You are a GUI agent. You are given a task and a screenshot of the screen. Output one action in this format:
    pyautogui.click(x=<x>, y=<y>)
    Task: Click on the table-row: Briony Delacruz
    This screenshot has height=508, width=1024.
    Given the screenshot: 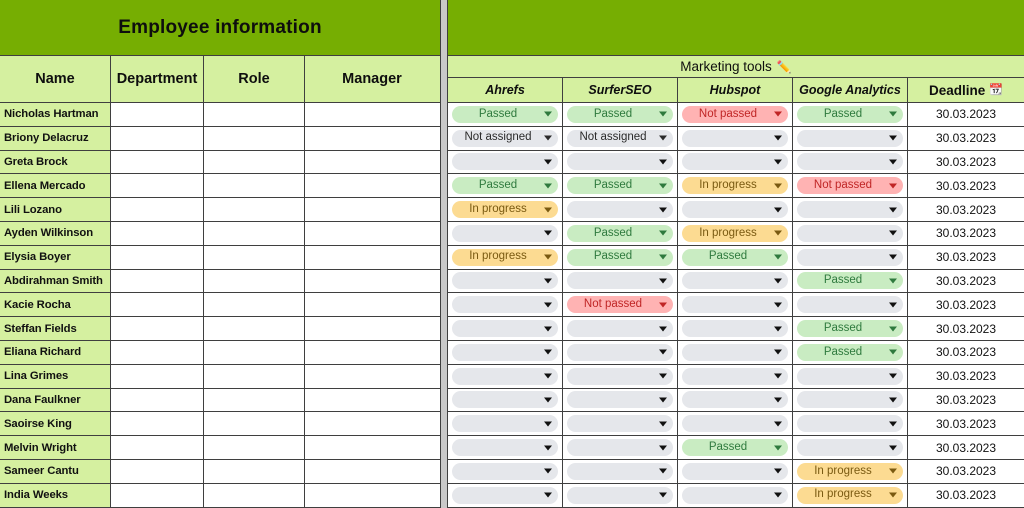 What is the action you would take?
    pyautogui.click(x=220, y=138)
    